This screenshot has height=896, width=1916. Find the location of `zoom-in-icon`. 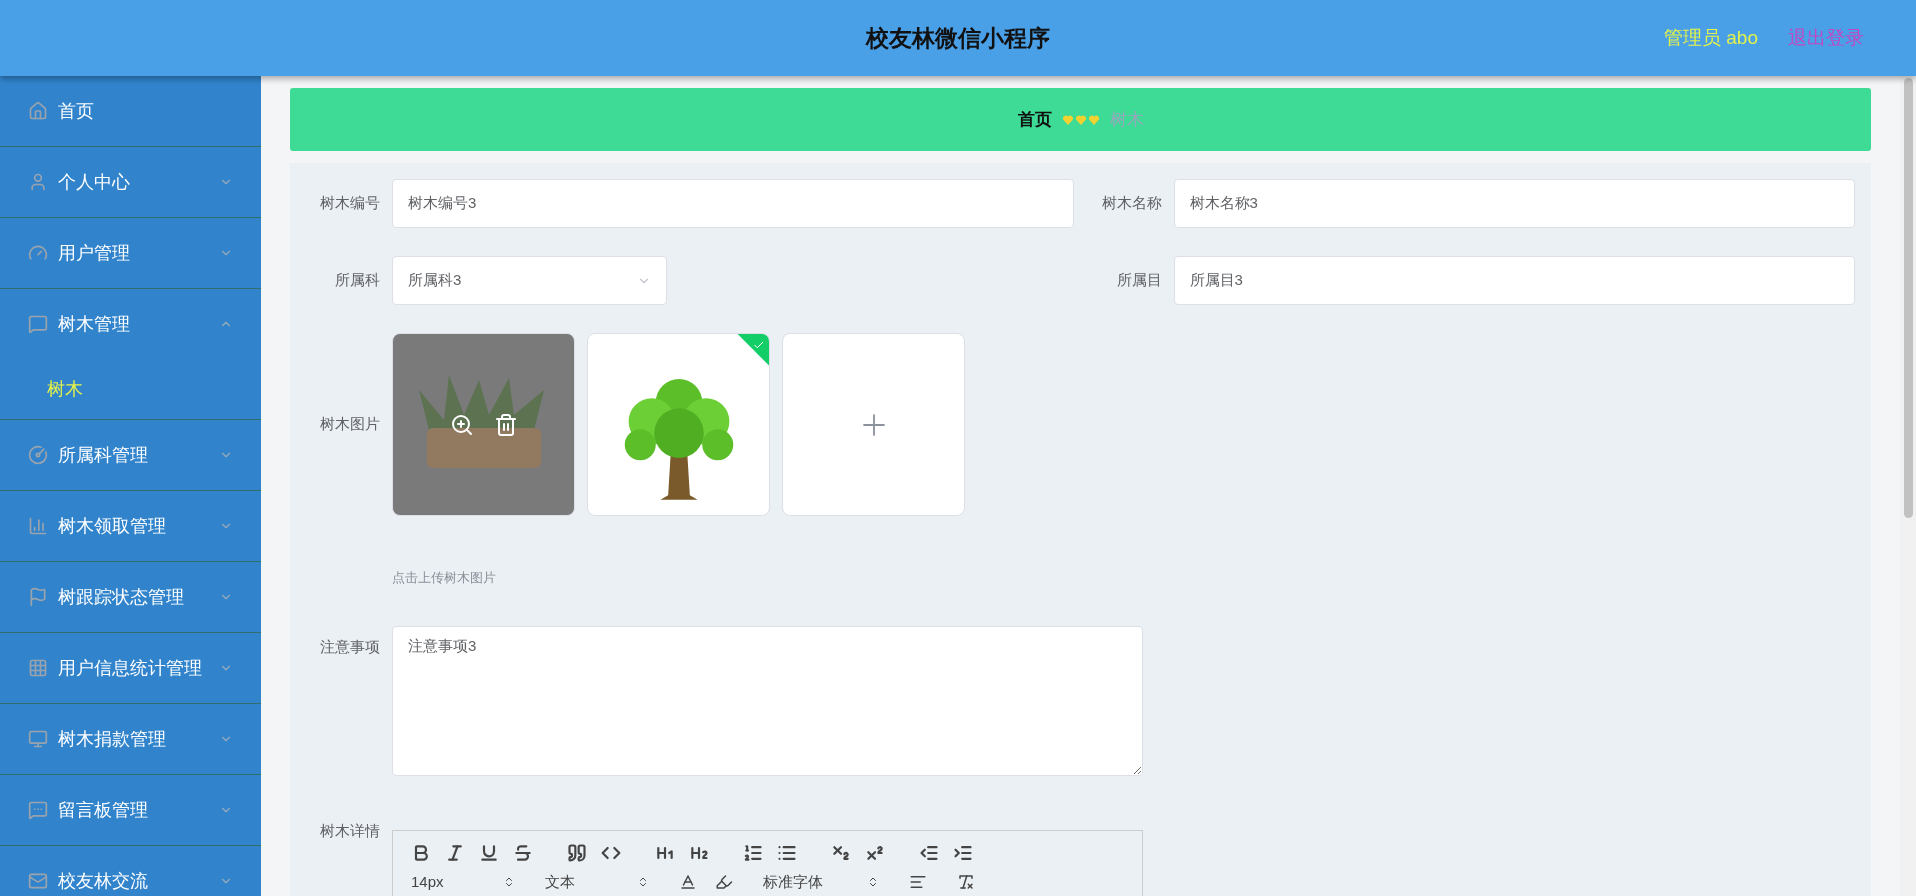

zoom-in-icon is located at coordinates (461, 424).